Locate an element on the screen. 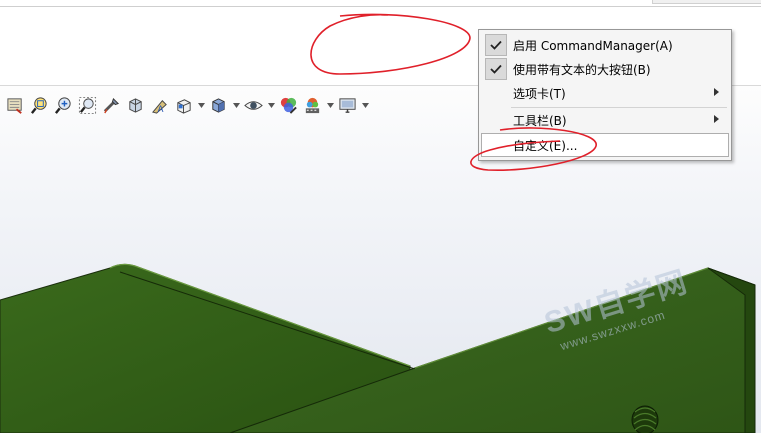 The height and width of the screenshot is (433, 761). view-settings-icon is located at coordinates (347, 105).